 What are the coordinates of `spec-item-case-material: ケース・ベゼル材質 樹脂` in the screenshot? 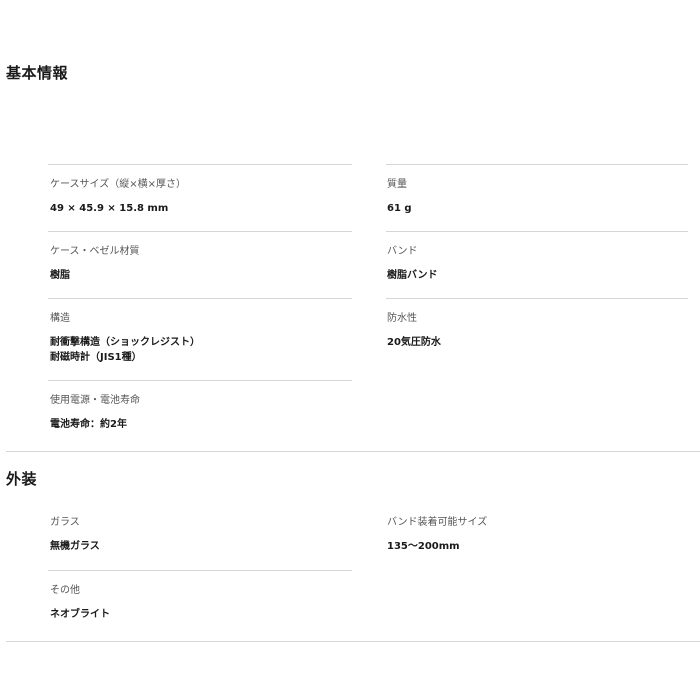 It's located at (200, 264).